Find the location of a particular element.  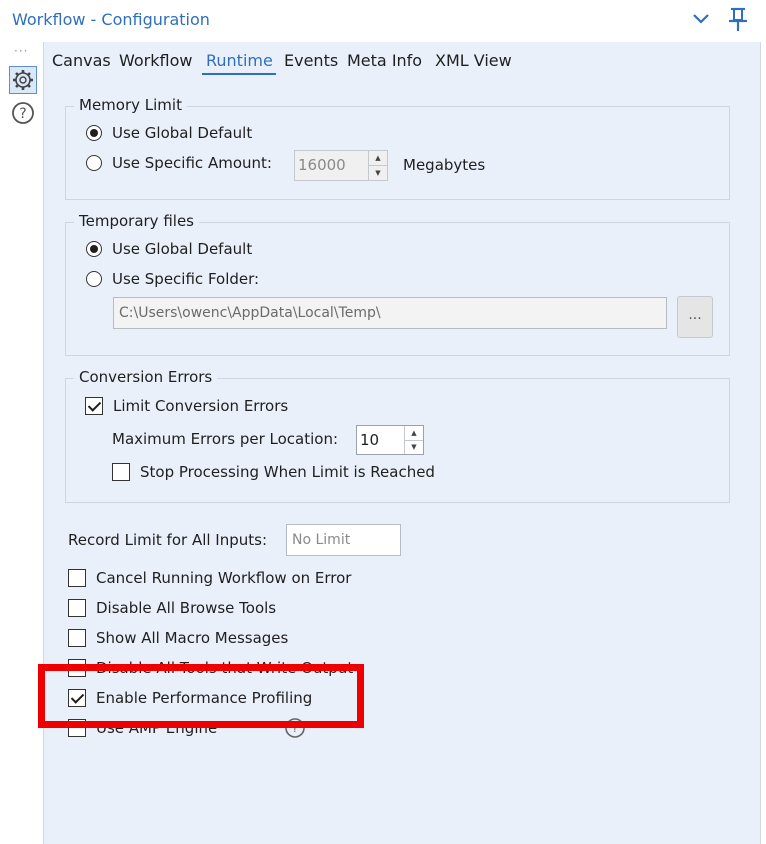

tab-meta-info: Meta Info is located at coordinates (384, 60).